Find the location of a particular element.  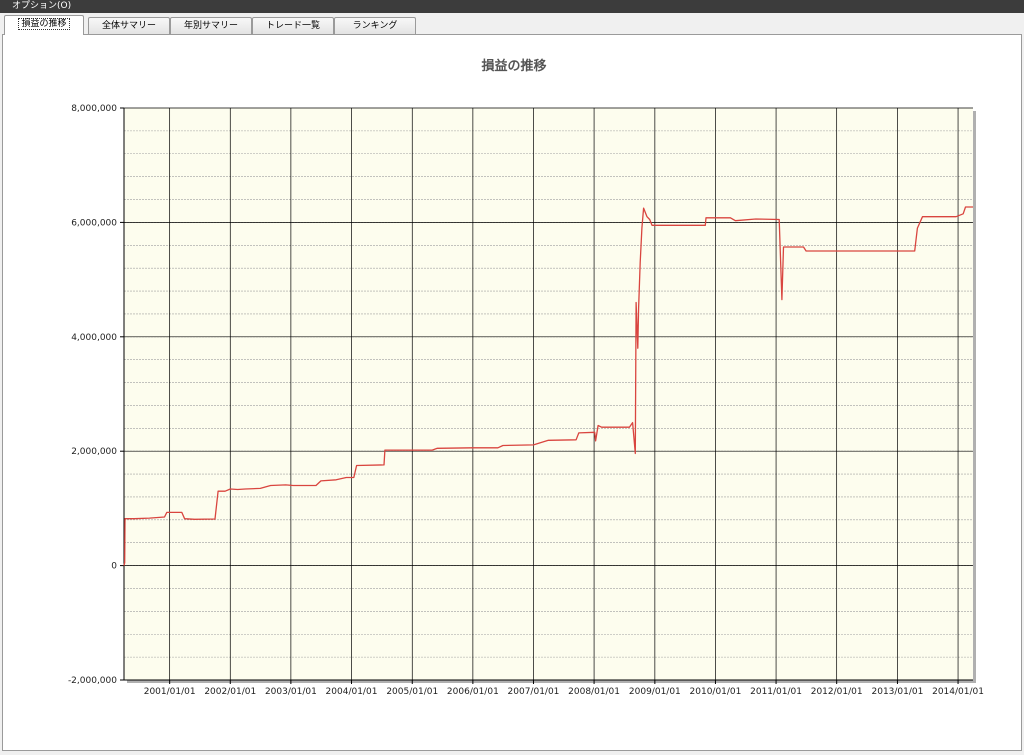

x-tick-label: 2012/01/01 is located at coordinates (837, 692).